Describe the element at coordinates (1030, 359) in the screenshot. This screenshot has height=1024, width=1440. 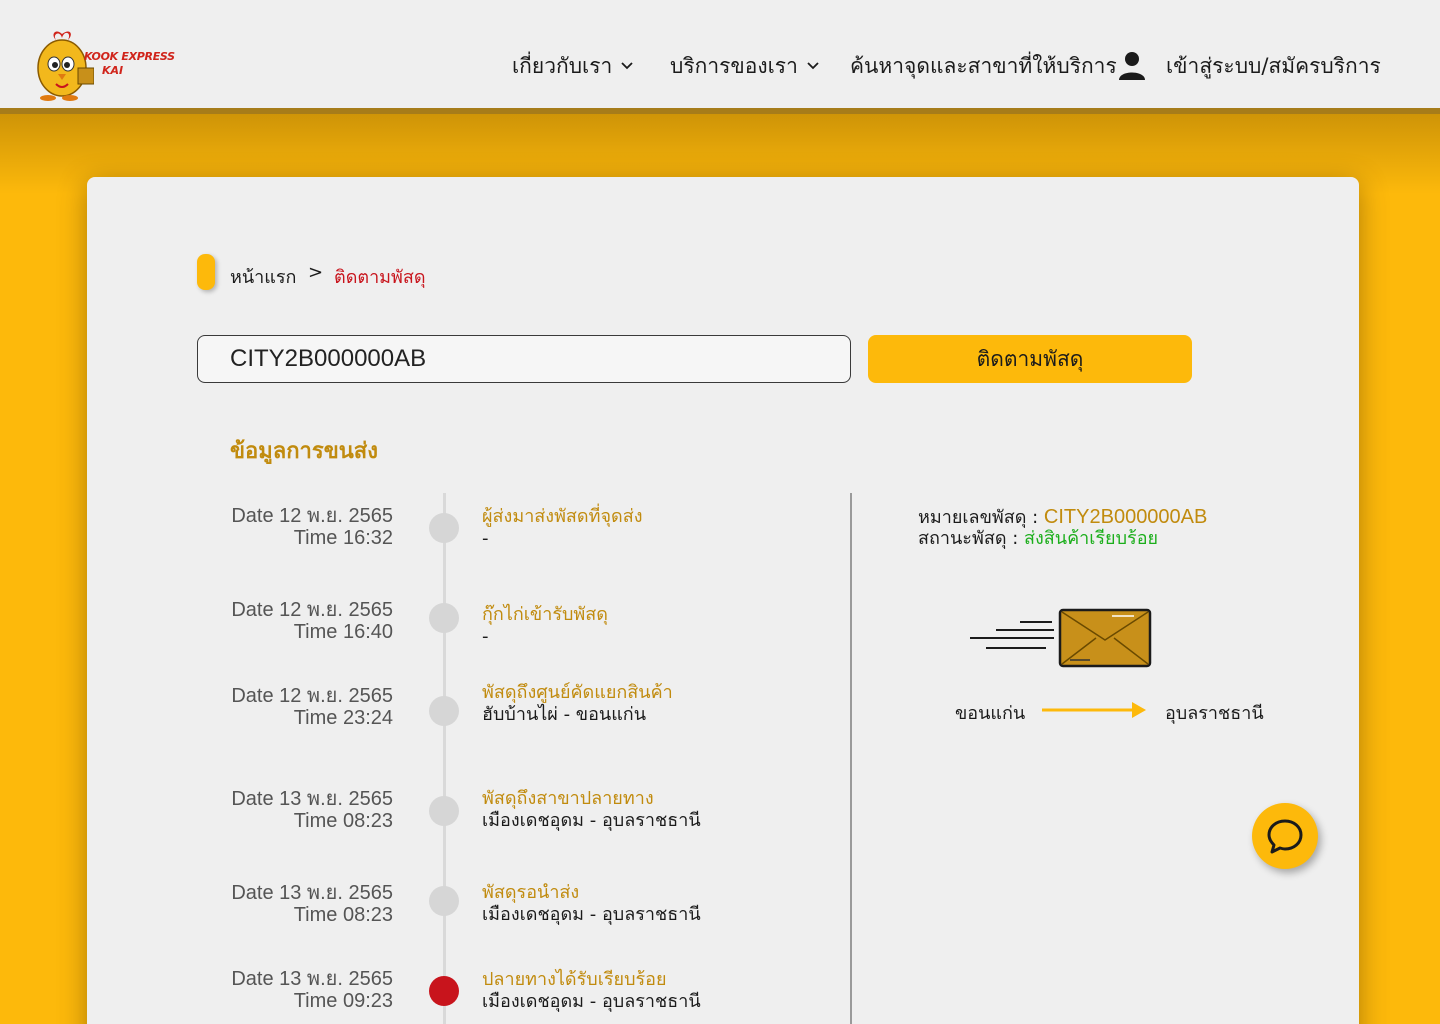
I see `track-parcel-button: ติดตามพัสดุ` at that location.